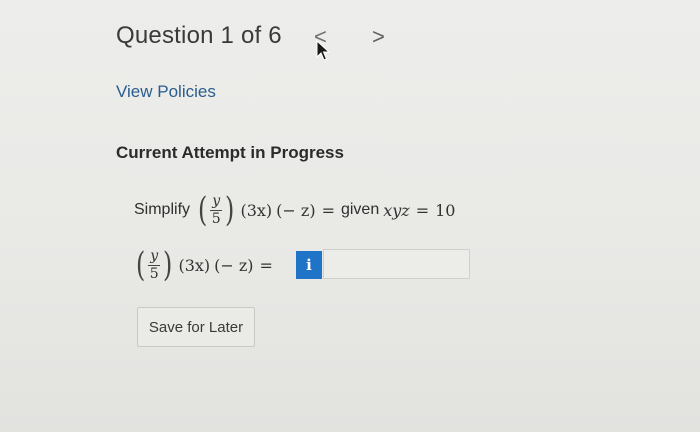 The width and height of the screenshot is (700, 432). I want to click on problem-expression: ( y 5 ) (3x) (− z) =, so click(265, 210).